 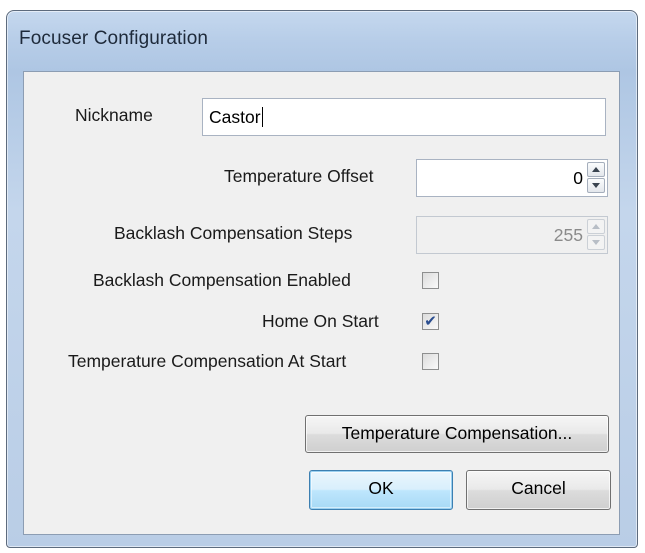 I want to click on ok-button-label: OK, so click(x=381, y=488).